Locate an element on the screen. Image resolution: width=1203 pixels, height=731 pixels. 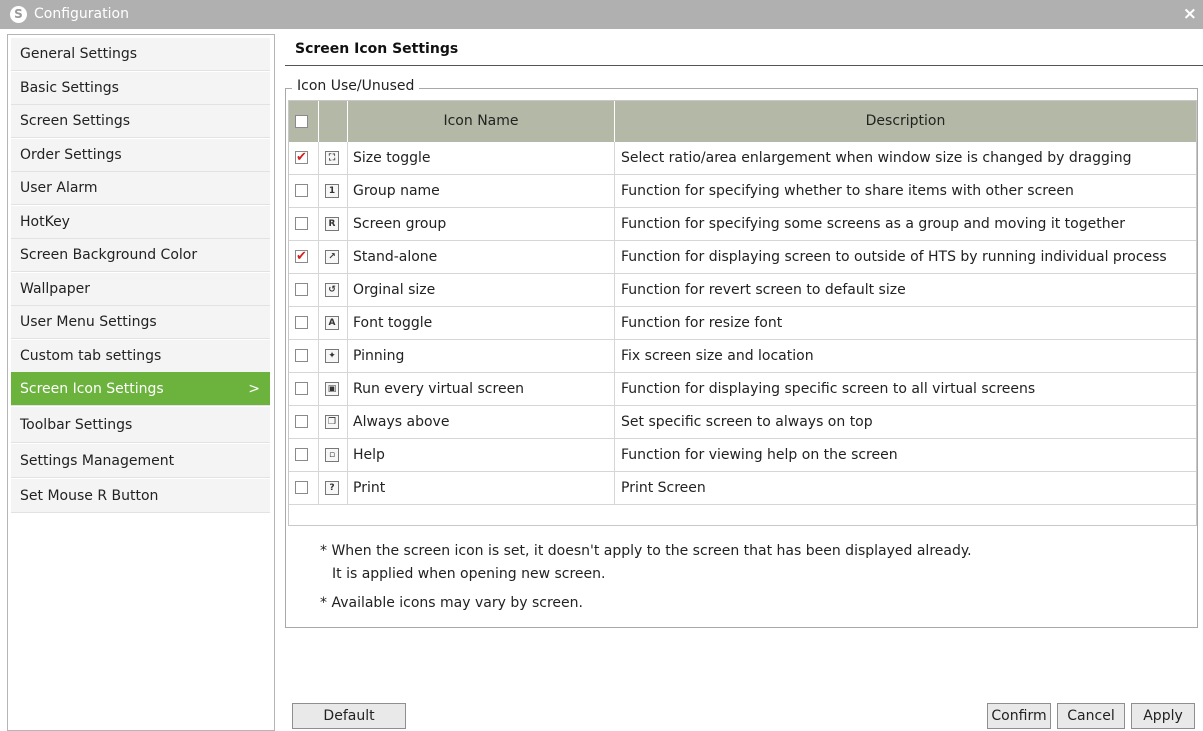
sidebar-item-basic-settings: Basic Settings is located at coordinates (140, 88).